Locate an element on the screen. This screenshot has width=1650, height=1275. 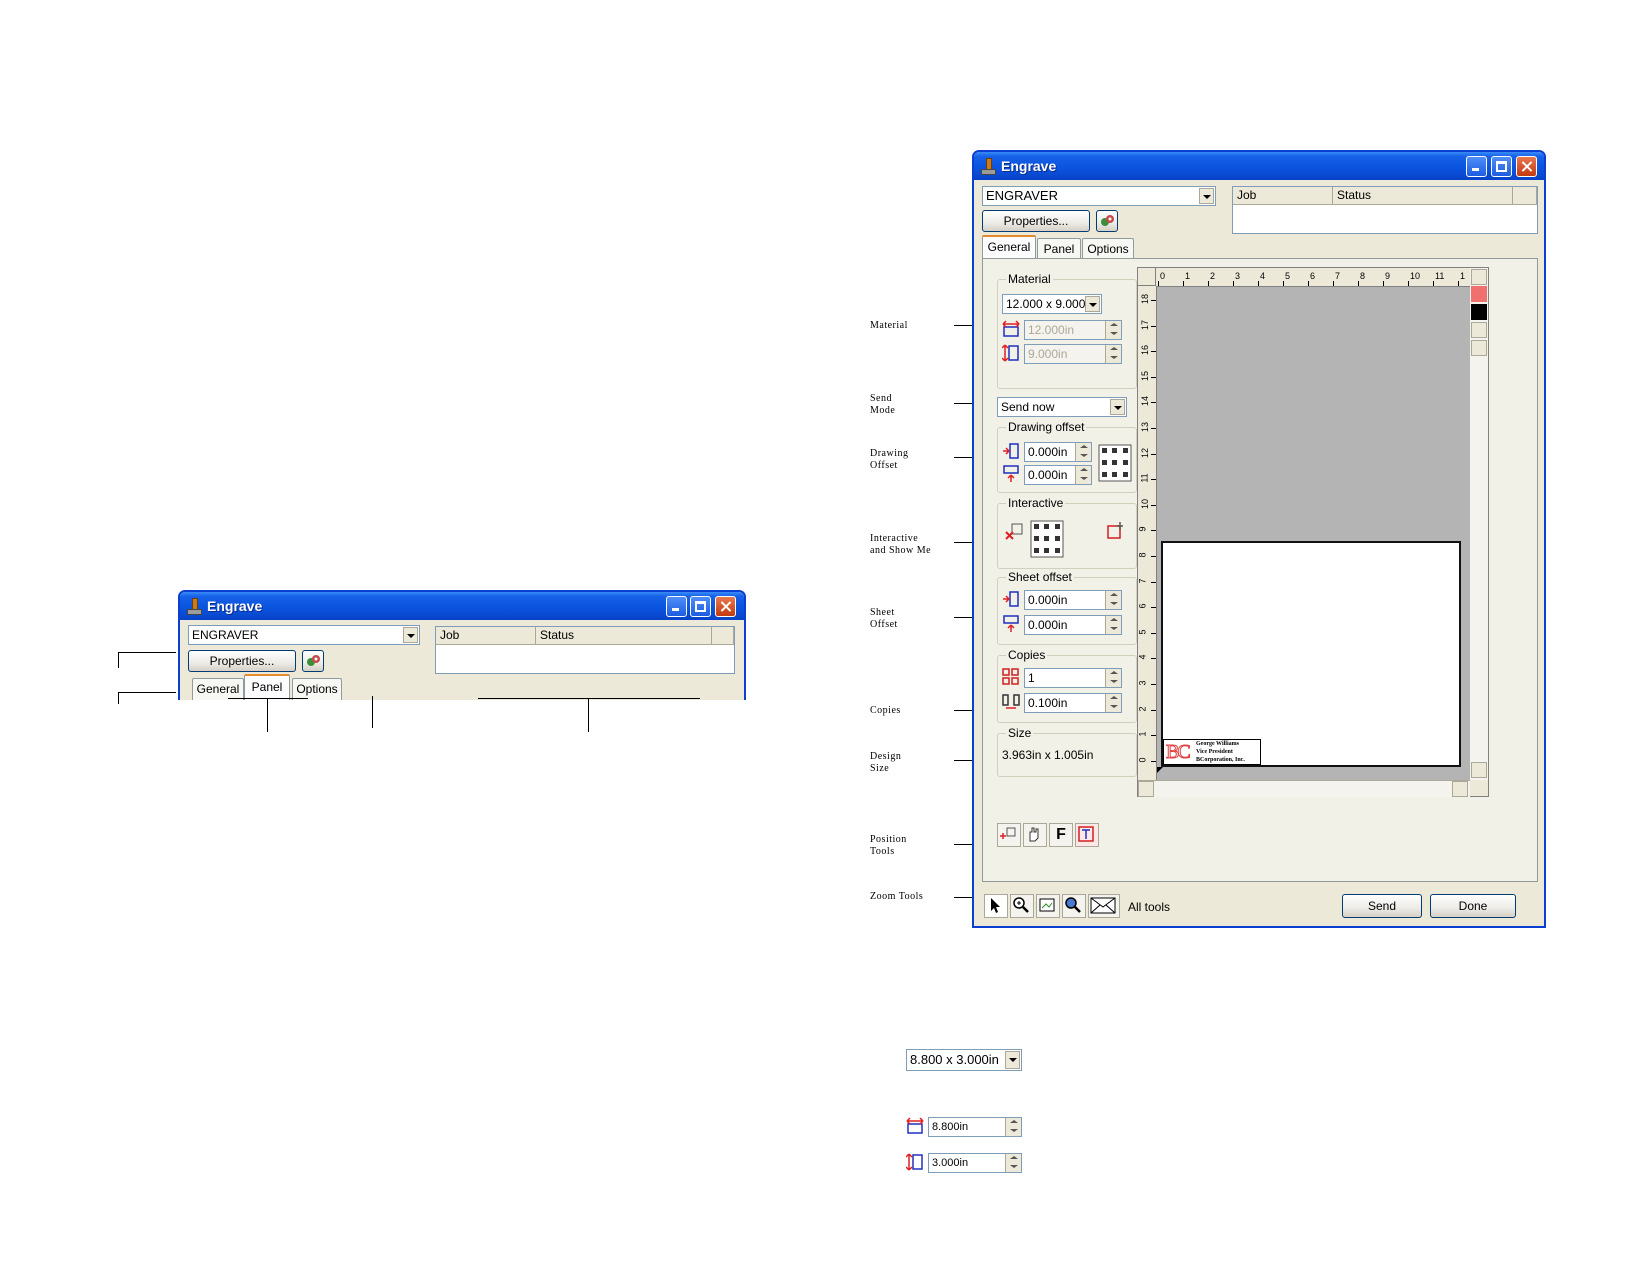
color-swatch-red is located at coordinates (1479, 294).